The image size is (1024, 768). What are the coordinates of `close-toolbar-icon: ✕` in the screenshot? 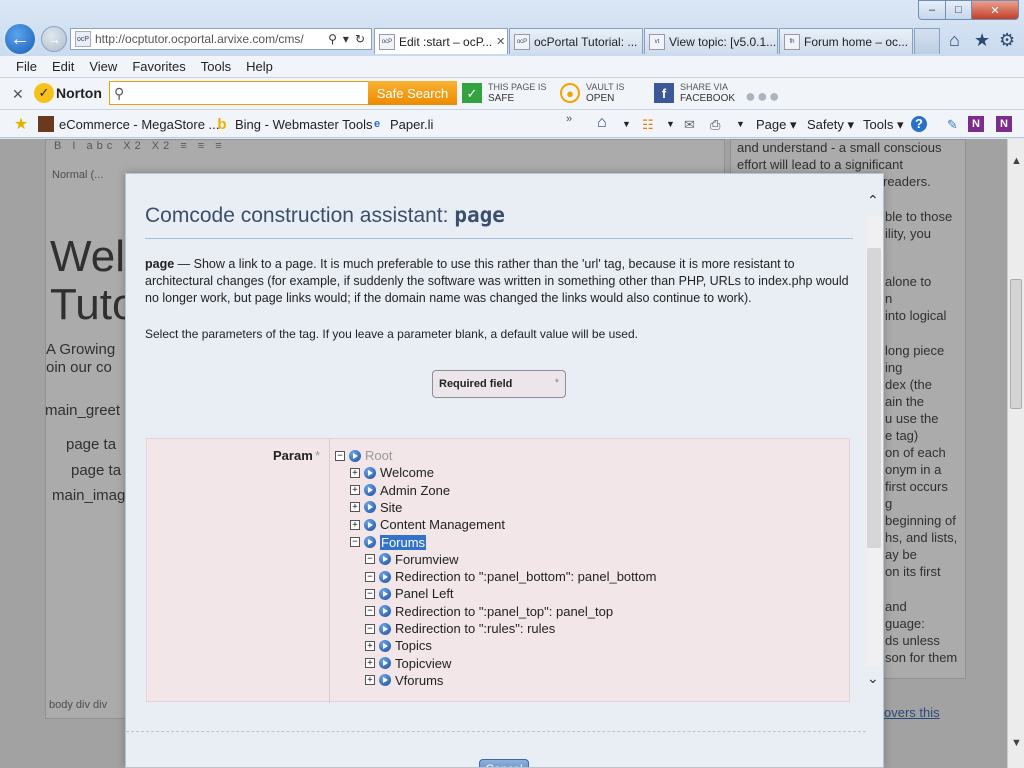 It's located at (18, 94).